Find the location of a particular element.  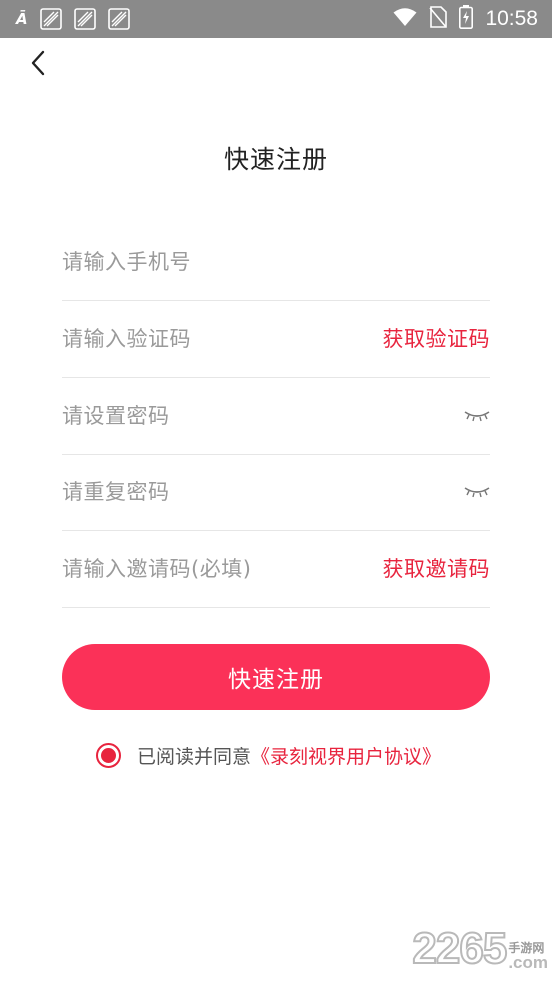

watermark-side: 手游网 .com is located at coordinates (528, 956).